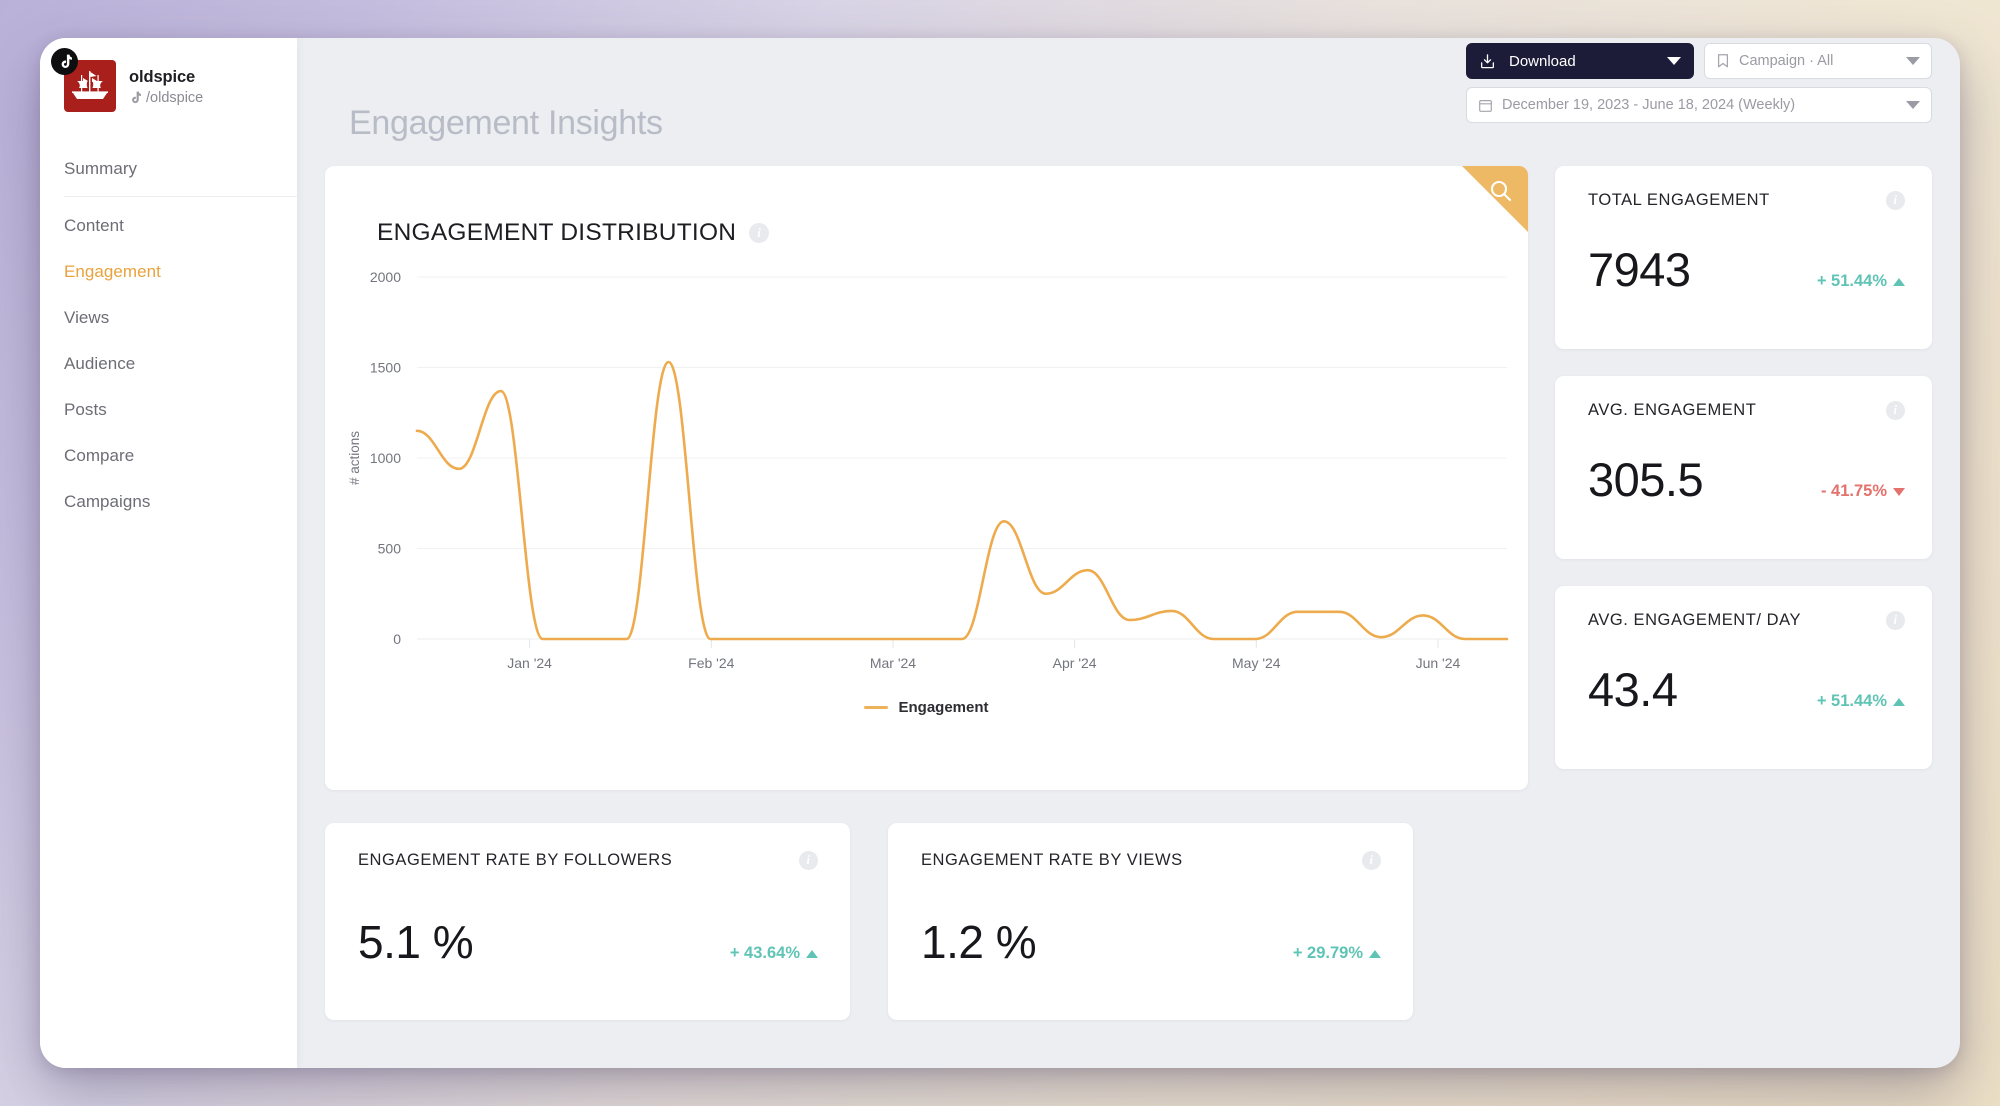 Image resolution: width=2000 pixels, height=1106 pixels. I want to click on avatar, so click(83, 80).